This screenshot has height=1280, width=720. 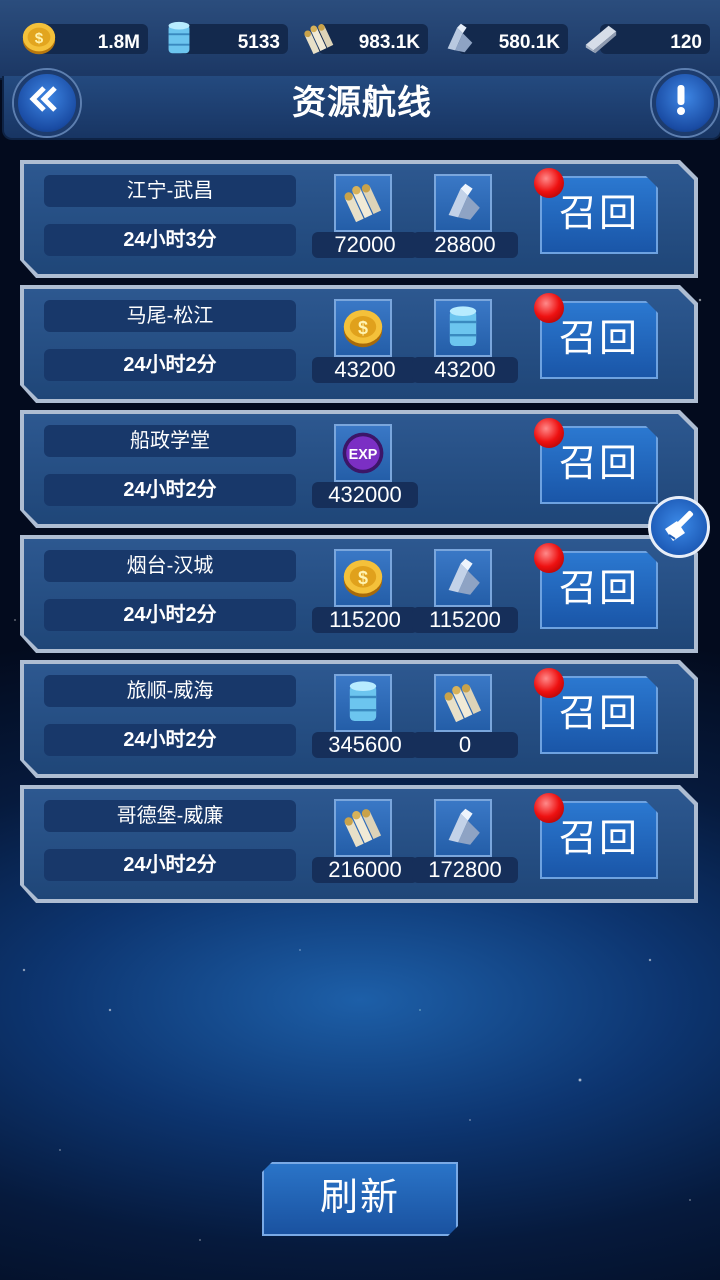 I want to click on gold-coin-icon: $, so click(x=39, y=38).